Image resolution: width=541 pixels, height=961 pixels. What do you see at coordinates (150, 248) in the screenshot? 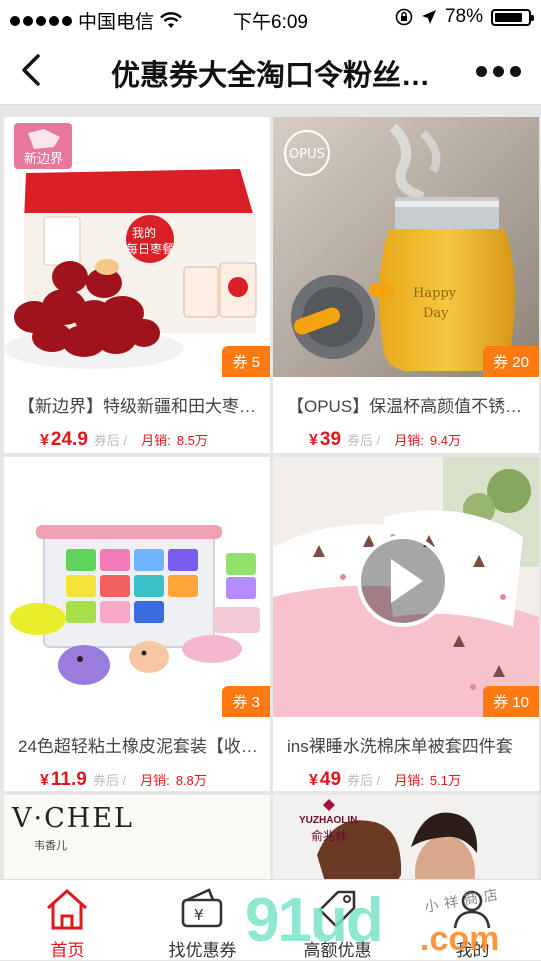
I see `svg-text: 每日枣餐` at bounding box center [150, 248].